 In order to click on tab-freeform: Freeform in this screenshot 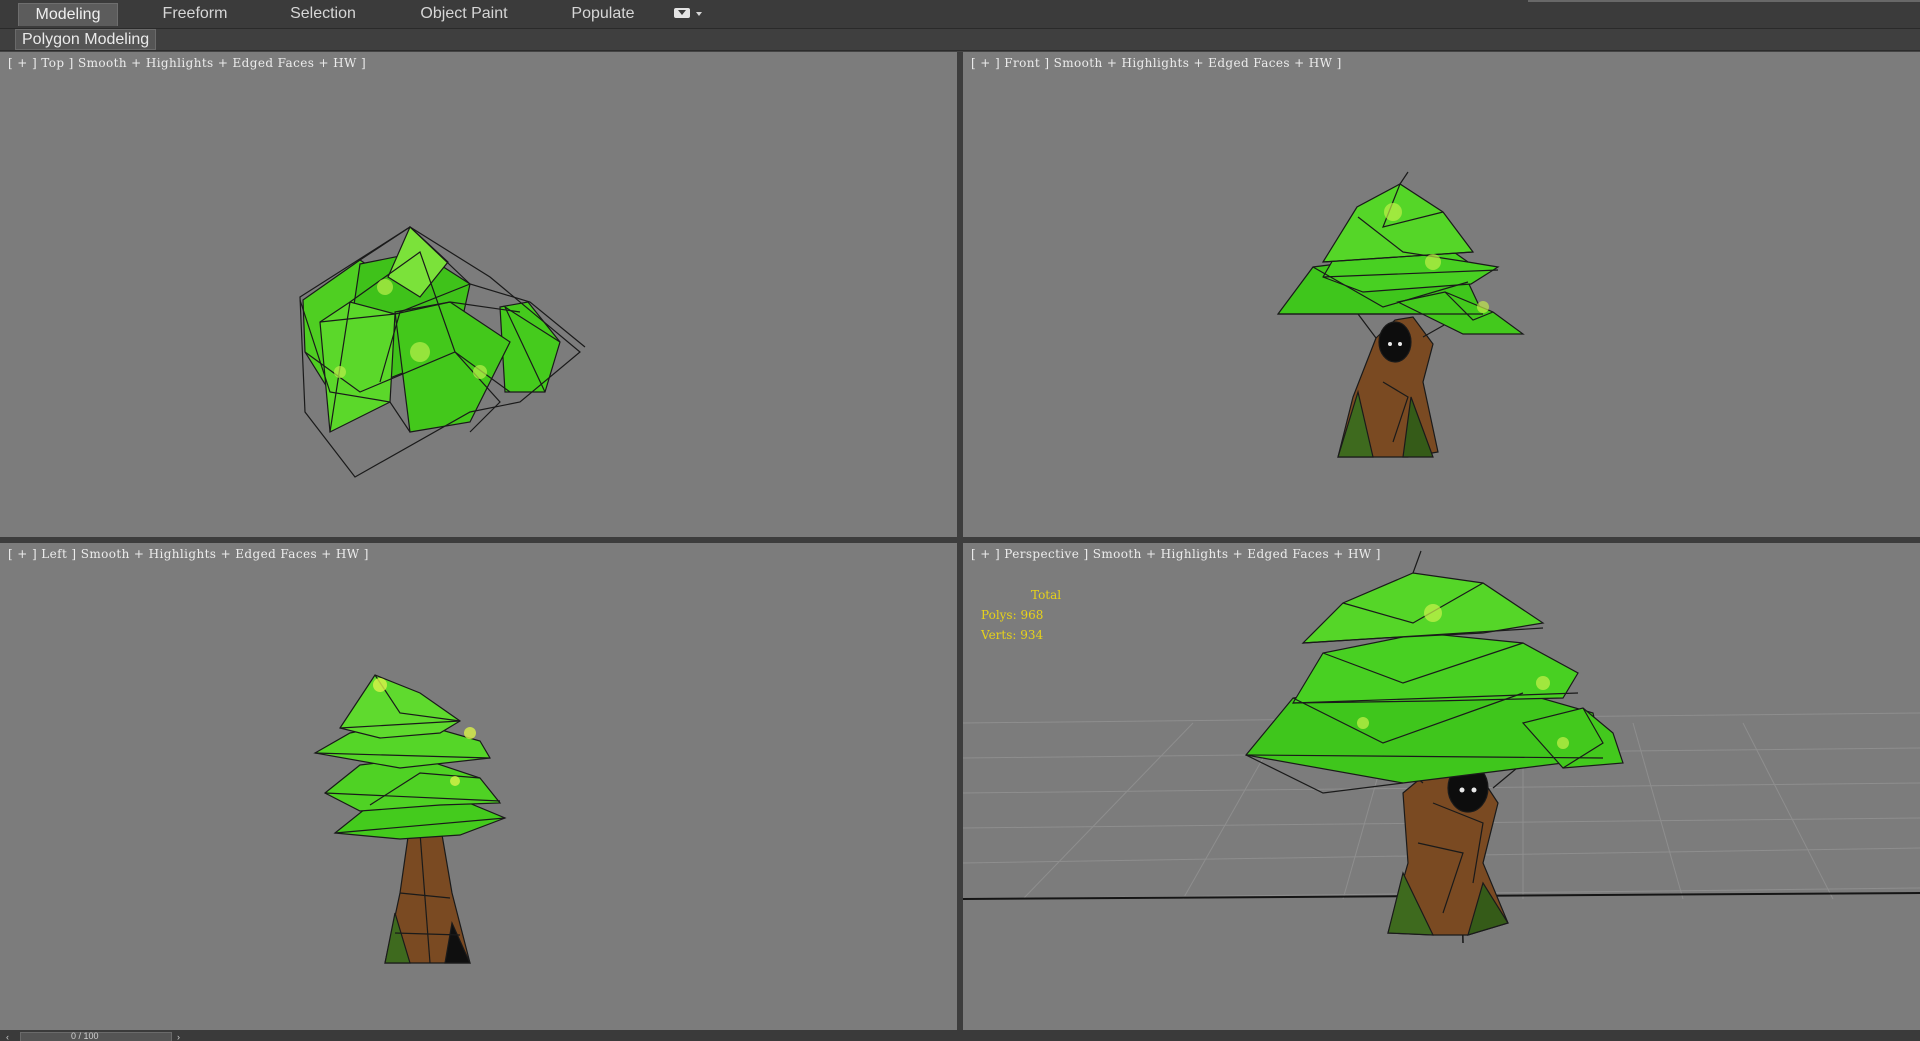, I will do `click(195, 14)`.